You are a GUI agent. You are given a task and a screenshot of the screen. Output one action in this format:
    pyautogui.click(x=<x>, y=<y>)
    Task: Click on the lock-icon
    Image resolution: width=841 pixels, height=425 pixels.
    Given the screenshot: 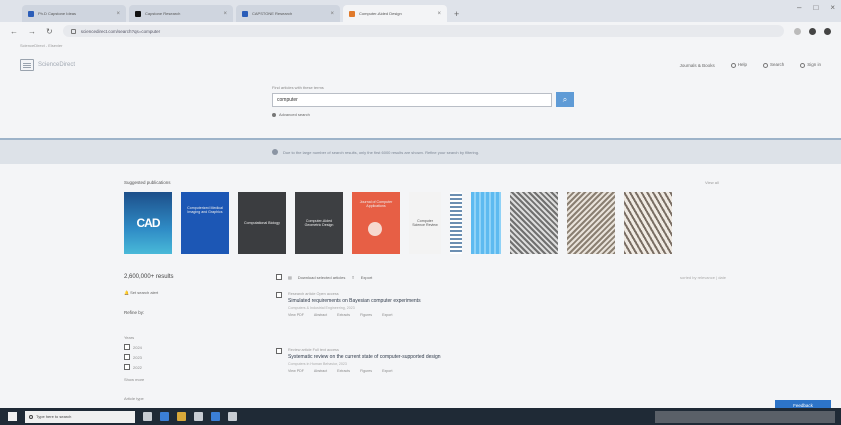 What is the action you would take?
    pyautogui.click(x=73, y=31)
    